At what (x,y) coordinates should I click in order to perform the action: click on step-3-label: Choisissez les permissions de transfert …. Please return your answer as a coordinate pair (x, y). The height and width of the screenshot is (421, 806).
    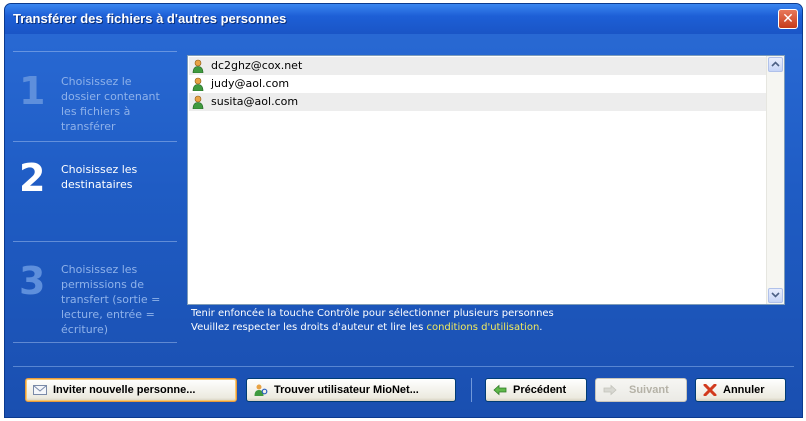
    Looking at the image, I should click on (111, 299).